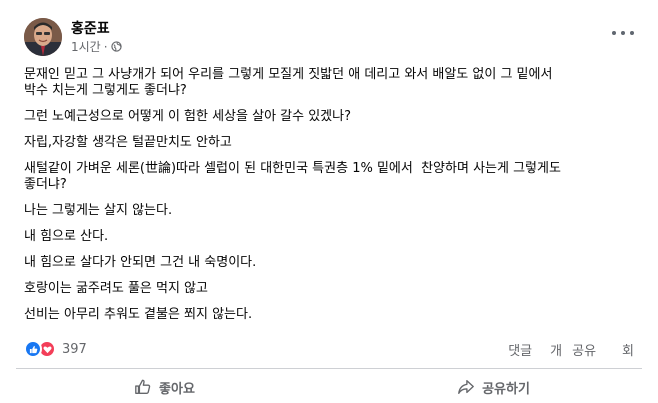  I want to click on divider, so click(329, 368).